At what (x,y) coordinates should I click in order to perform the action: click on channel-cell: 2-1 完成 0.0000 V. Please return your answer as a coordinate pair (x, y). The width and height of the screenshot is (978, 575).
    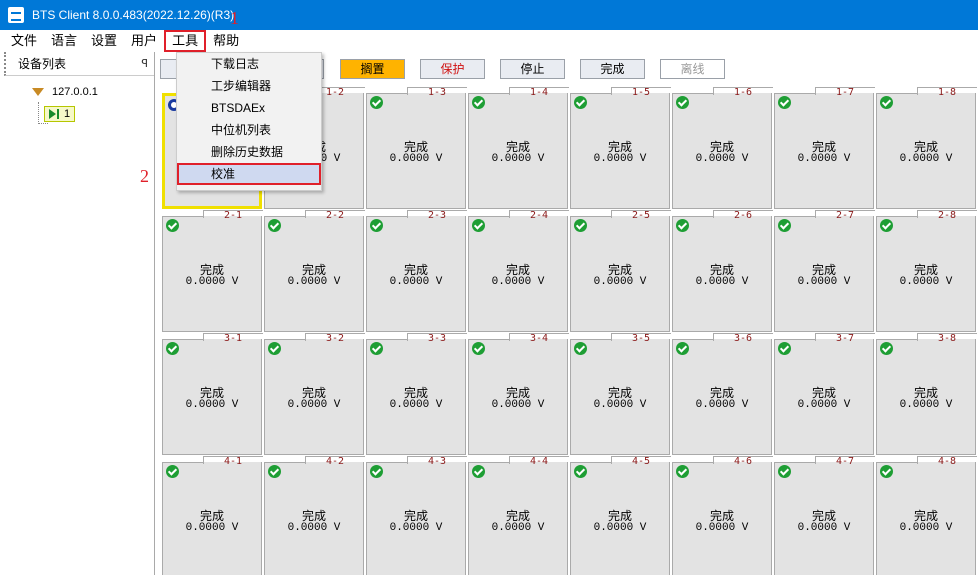
    Looking at the image, I should click on (212, 271).